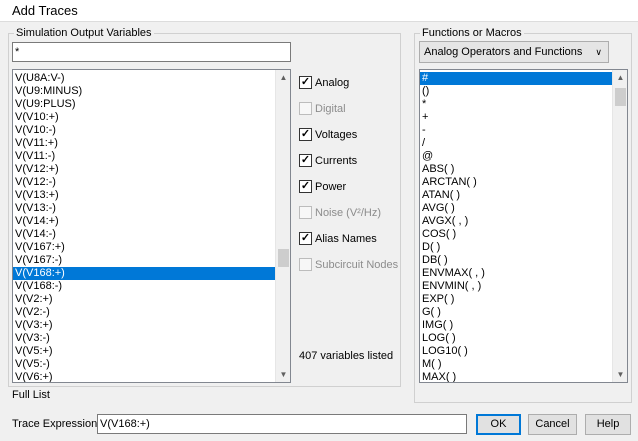 The height and width of the screenshot is (441, 638). I want to click on list-item: V(V3:+), so click(144, 325).